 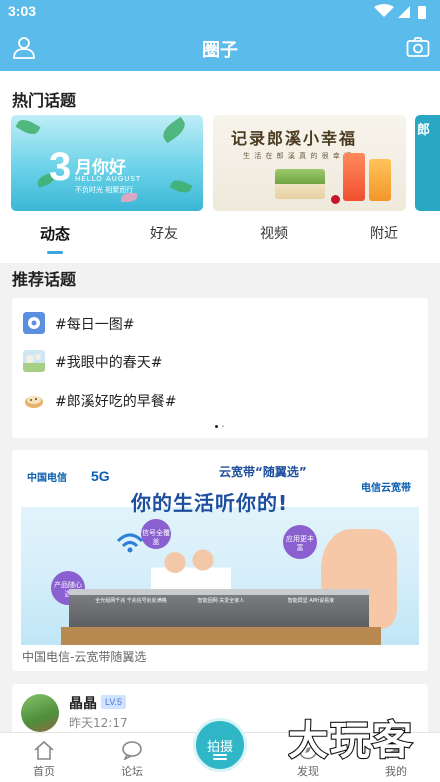 What do you see at coordinates (116, 402) in the screenshot?
I see `topic-label: #郎溪好吃的早餐#` at bounding box center [116, 402].